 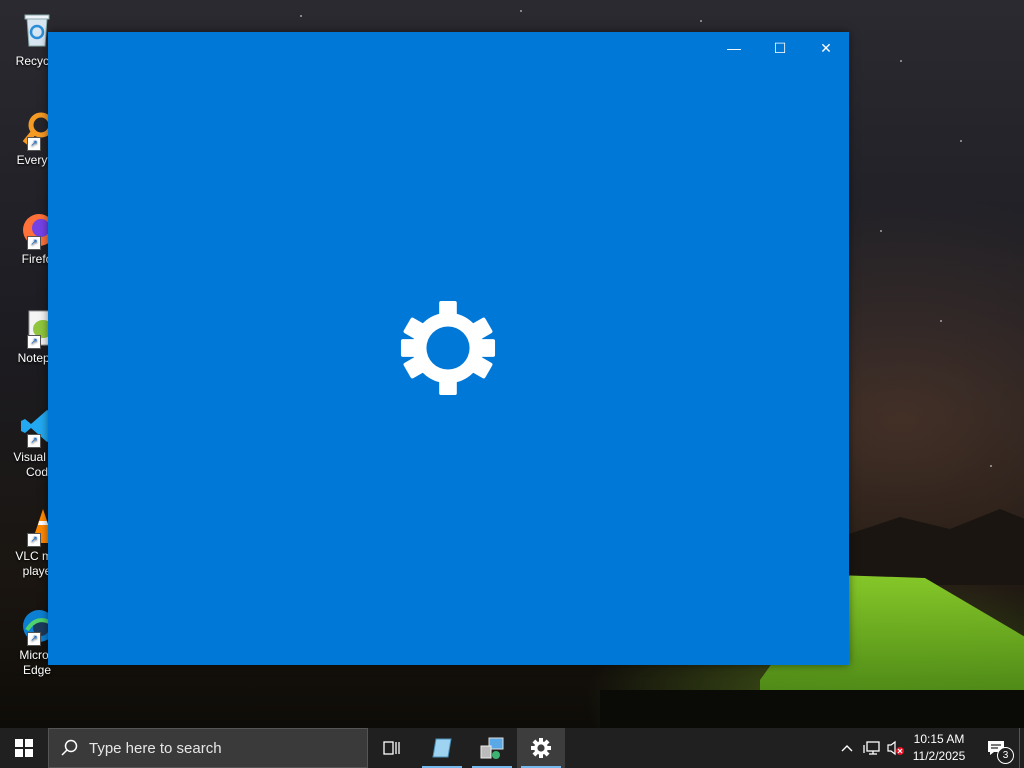 I want to click on close-button: ✕, so click(x=826, y=48).